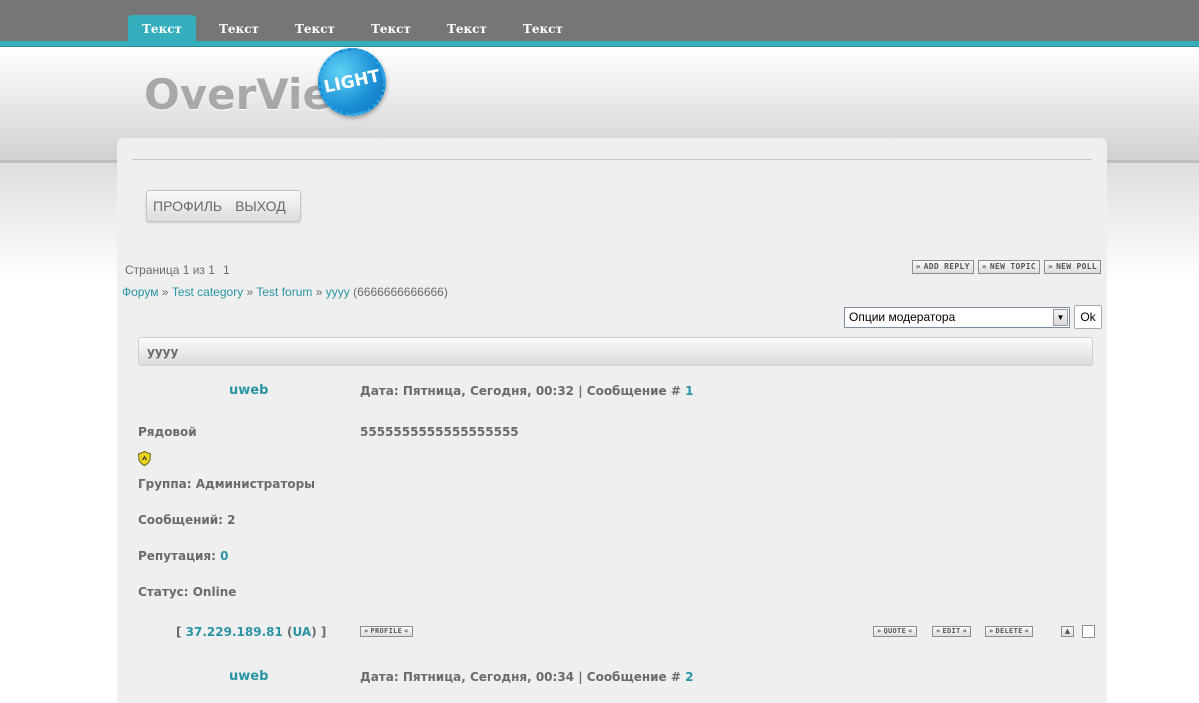 The image size is (1199, 703). I want to click on breadcrumb-category: Test category, so click(207, 292).